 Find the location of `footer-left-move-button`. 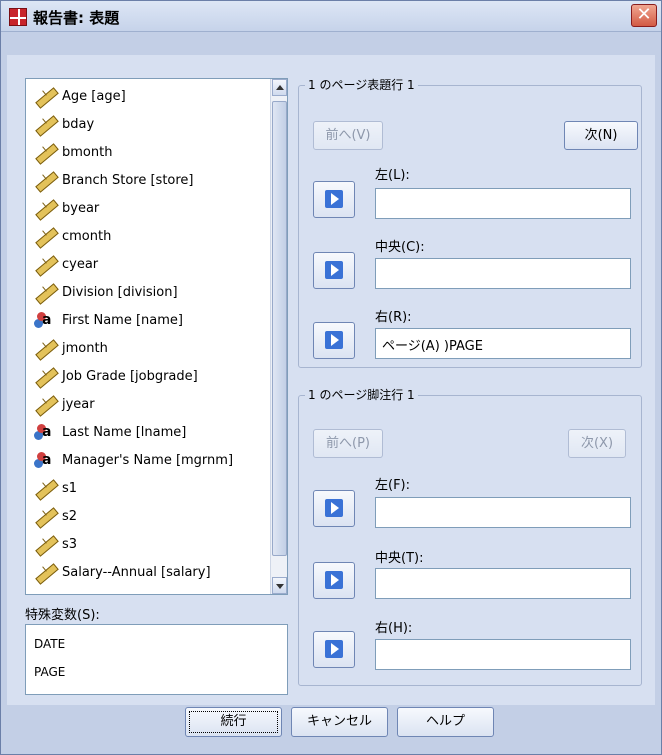

footer-left-move-button is located at coordinates (334, 508).